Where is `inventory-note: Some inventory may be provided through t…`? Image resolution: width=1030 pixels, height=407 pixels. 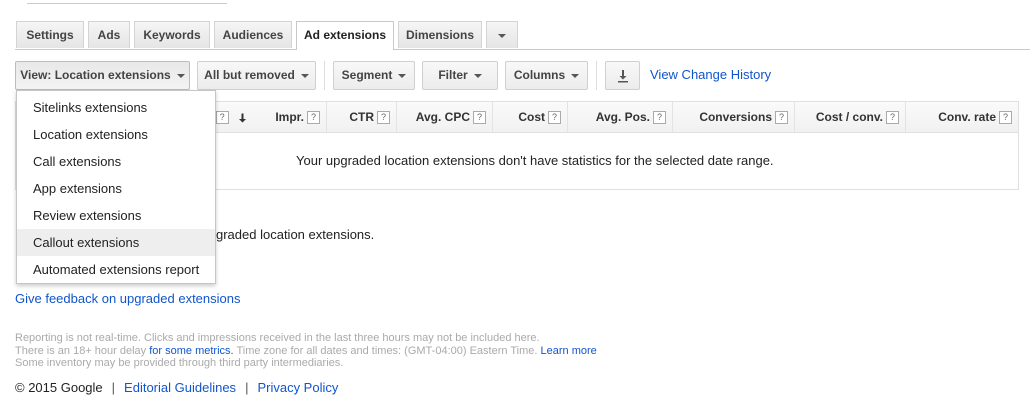 inventory-note: Some inventory may be provided through t… is located at coordinates (179, 363).